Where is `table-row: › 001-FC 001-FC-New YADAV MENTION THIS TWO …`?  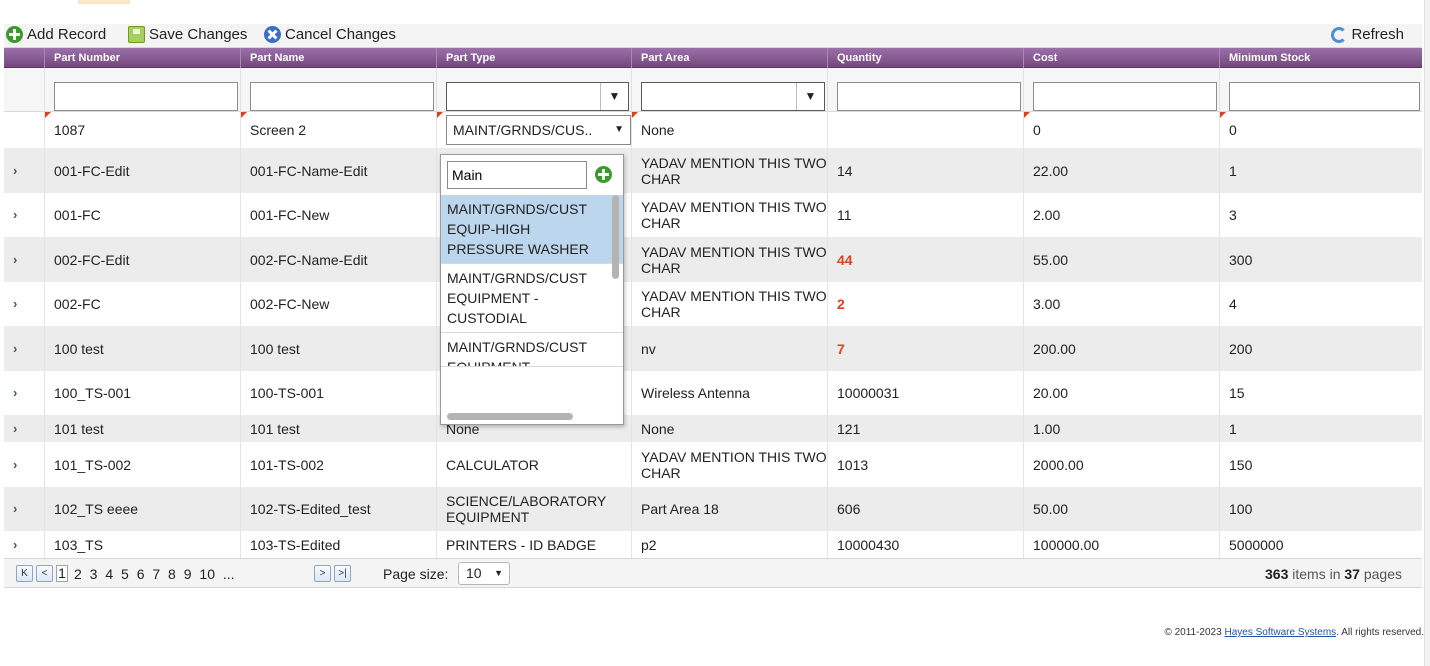 table-row: › 001-FC 001-FC-New YADAV MENTION THIS TWO … is located at coordinates (713, 215).